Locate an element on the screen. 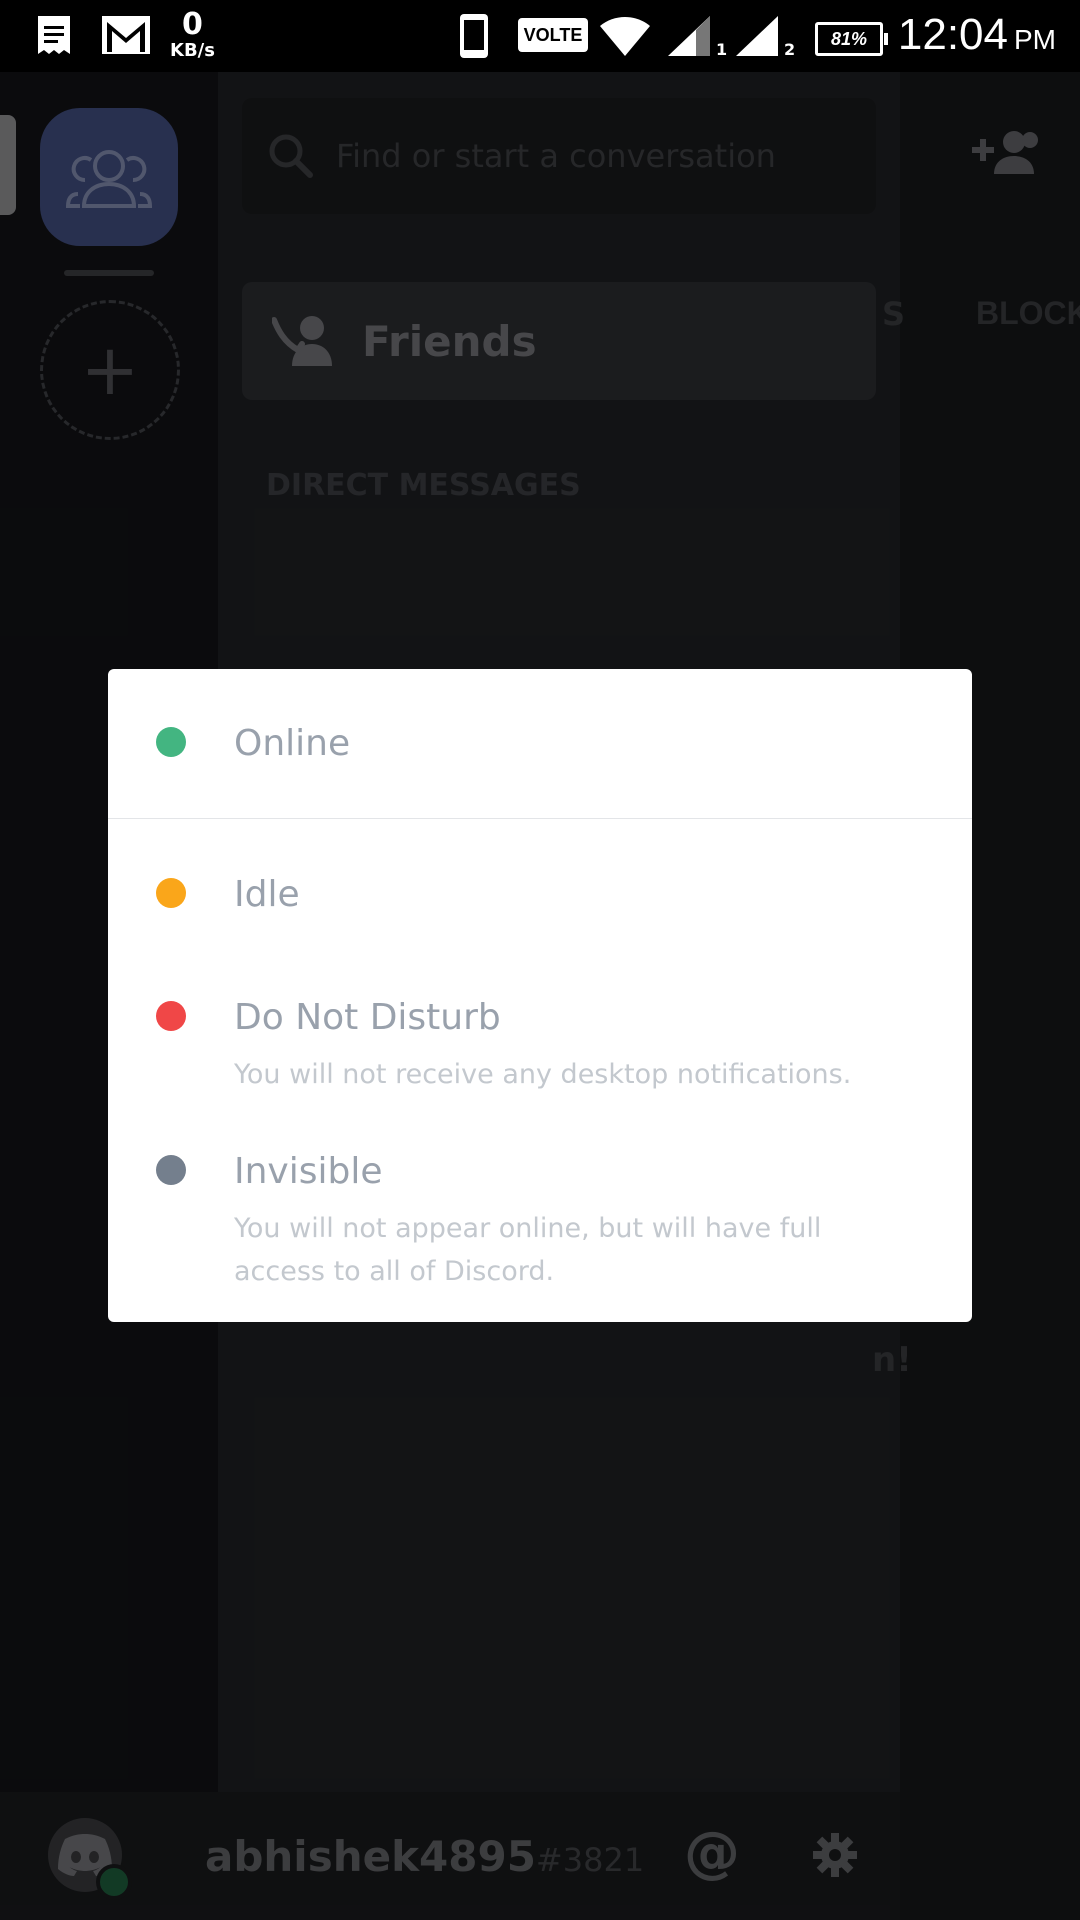 Image resolution: width=1080 pixels, height=1920 pixels. sim2-label: 2 is located at coordinates (790, 49).